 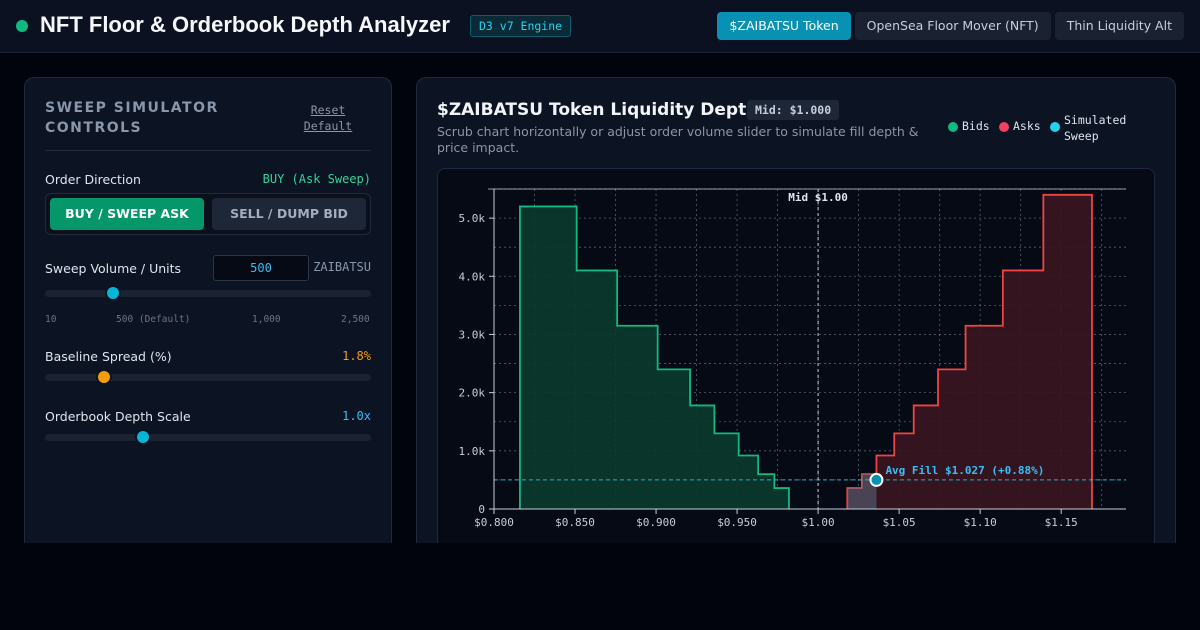 I want to click on y-tick-label: 4.0k, so click(x=472, y=276).